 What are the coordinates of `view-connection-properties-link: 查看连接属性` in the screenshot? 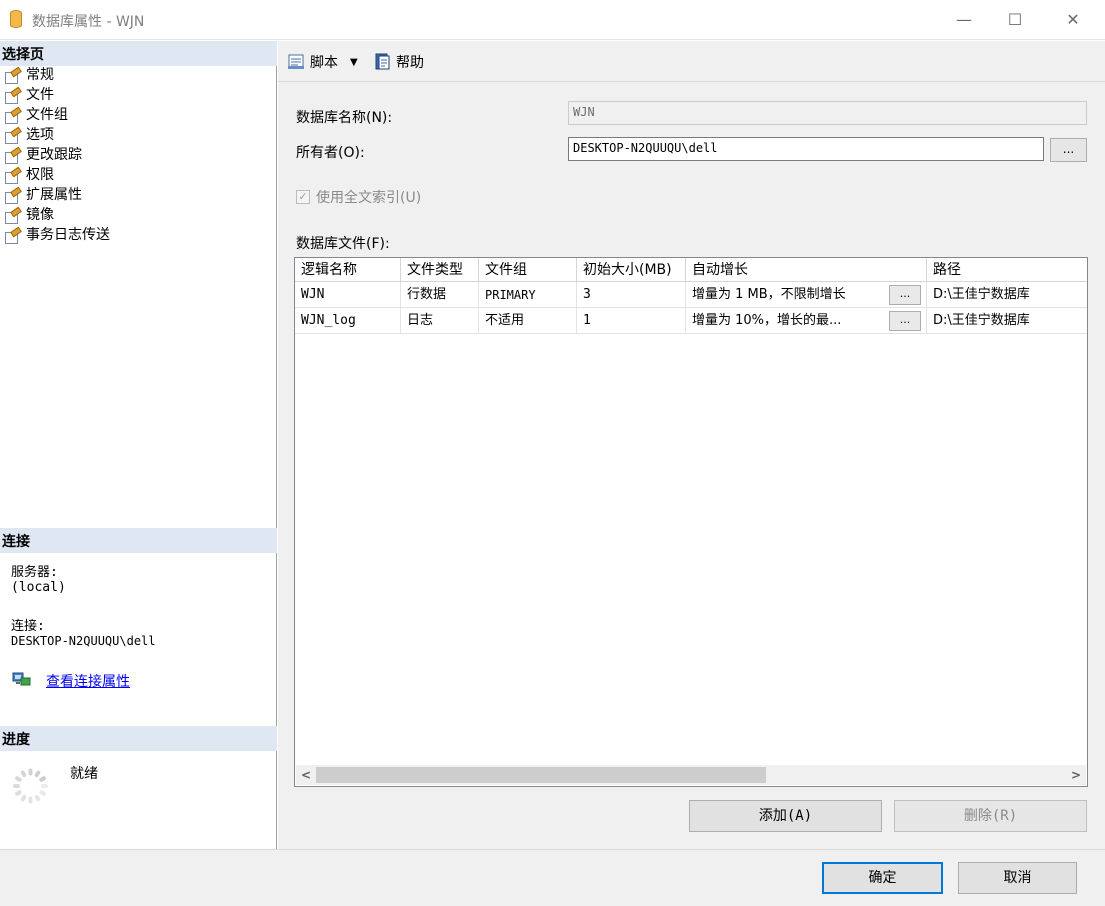 It's located at (88, 681).